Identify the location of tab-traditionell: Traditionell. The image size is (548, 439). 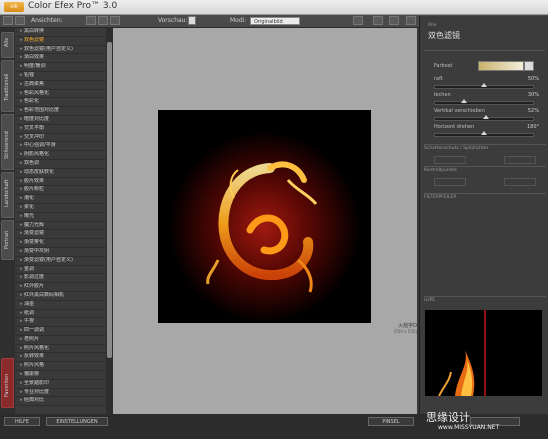
(7, 86).